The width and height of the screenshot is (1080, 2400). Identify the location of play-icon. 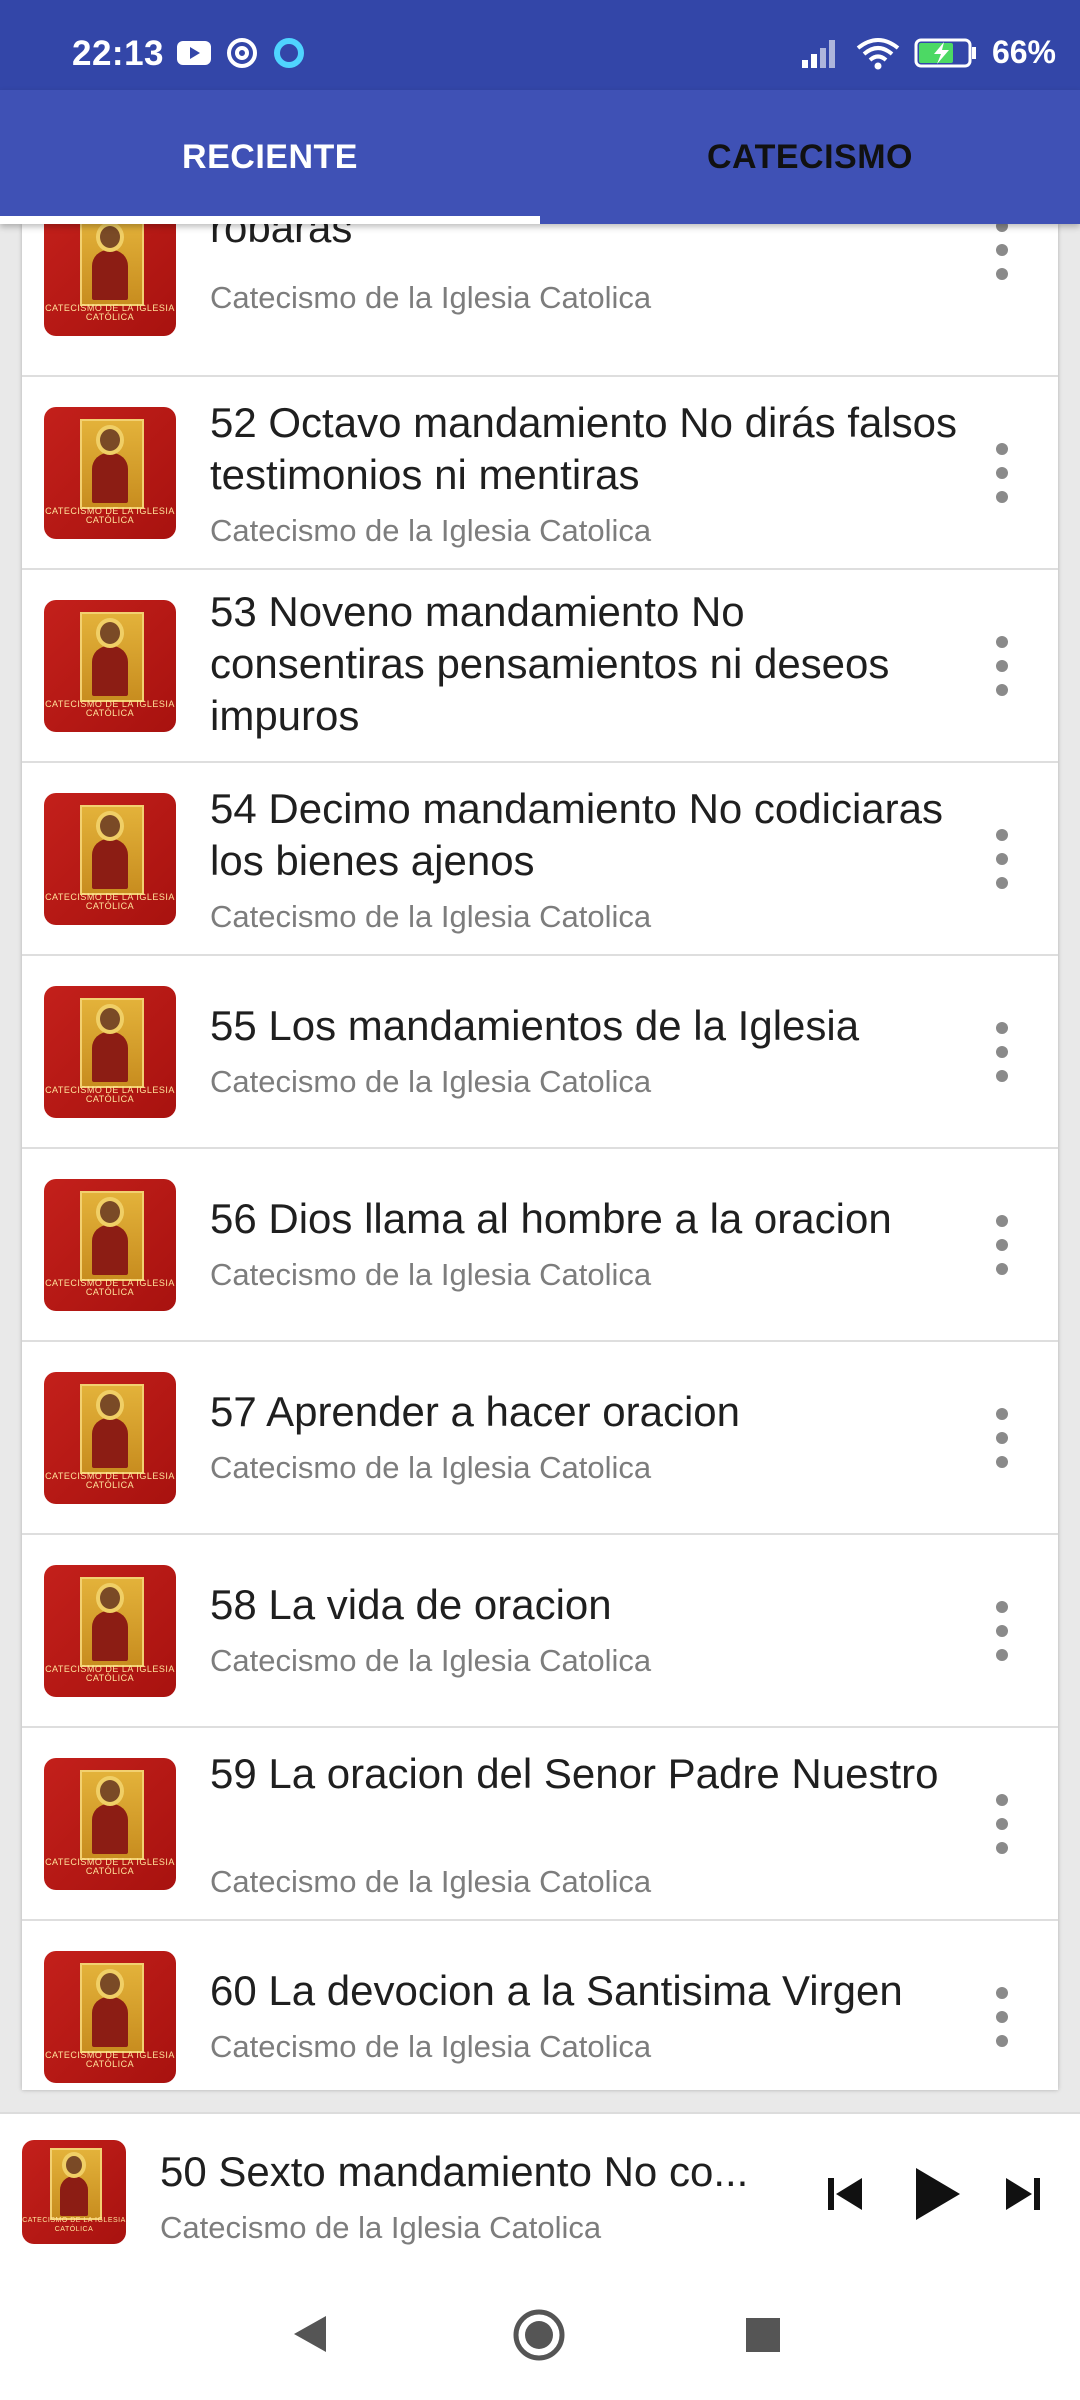
(935, 2193).